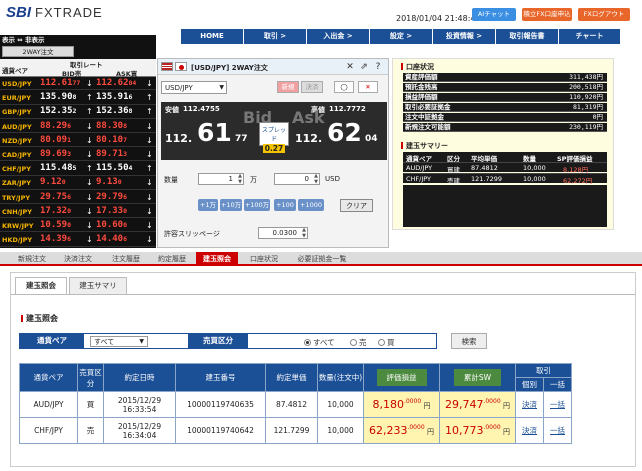 The image size is (642, 471). Describe the element at coordinates (527, 36) in the screenshot. I see `menu-report: 取引報告書` at that location.